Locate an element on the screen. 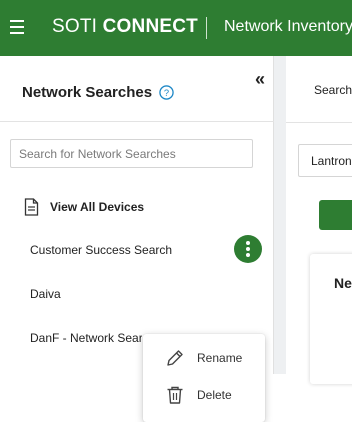 This screenshot has height=422, width=352. delete-menu-item: Delete is located at coordinates (204, 395).